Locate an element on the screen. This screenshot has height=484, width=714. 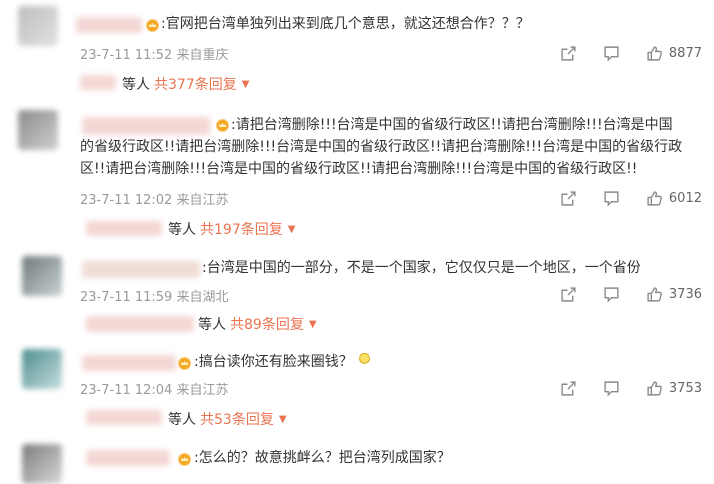
reply-summary: 等人 共53条回复 ▼ is located at coordinates (227, 419).